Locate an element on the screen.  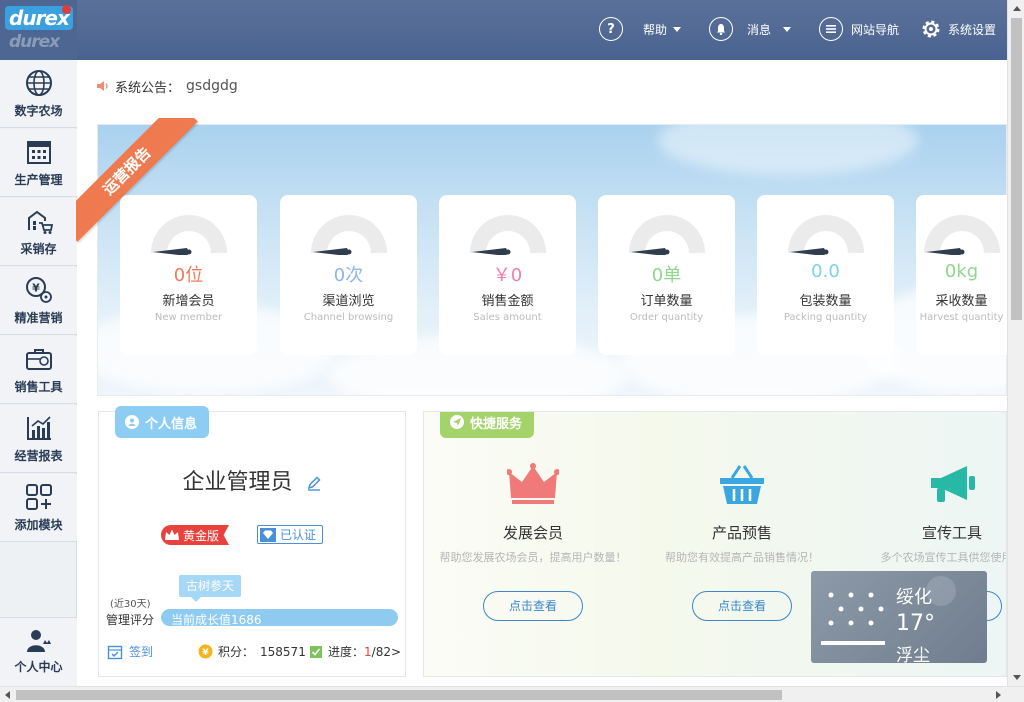
vertical-scroll-thumb is located at coordinates (1016, 169).